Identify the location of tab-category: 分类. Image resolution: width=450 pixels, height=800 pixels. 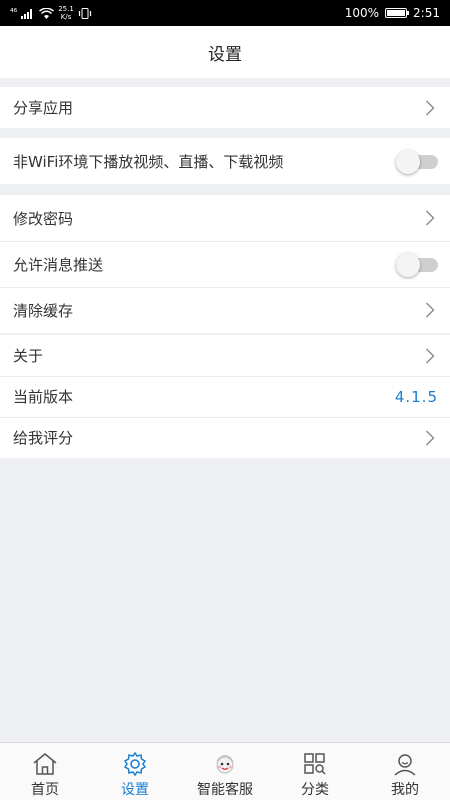
(315, 771).